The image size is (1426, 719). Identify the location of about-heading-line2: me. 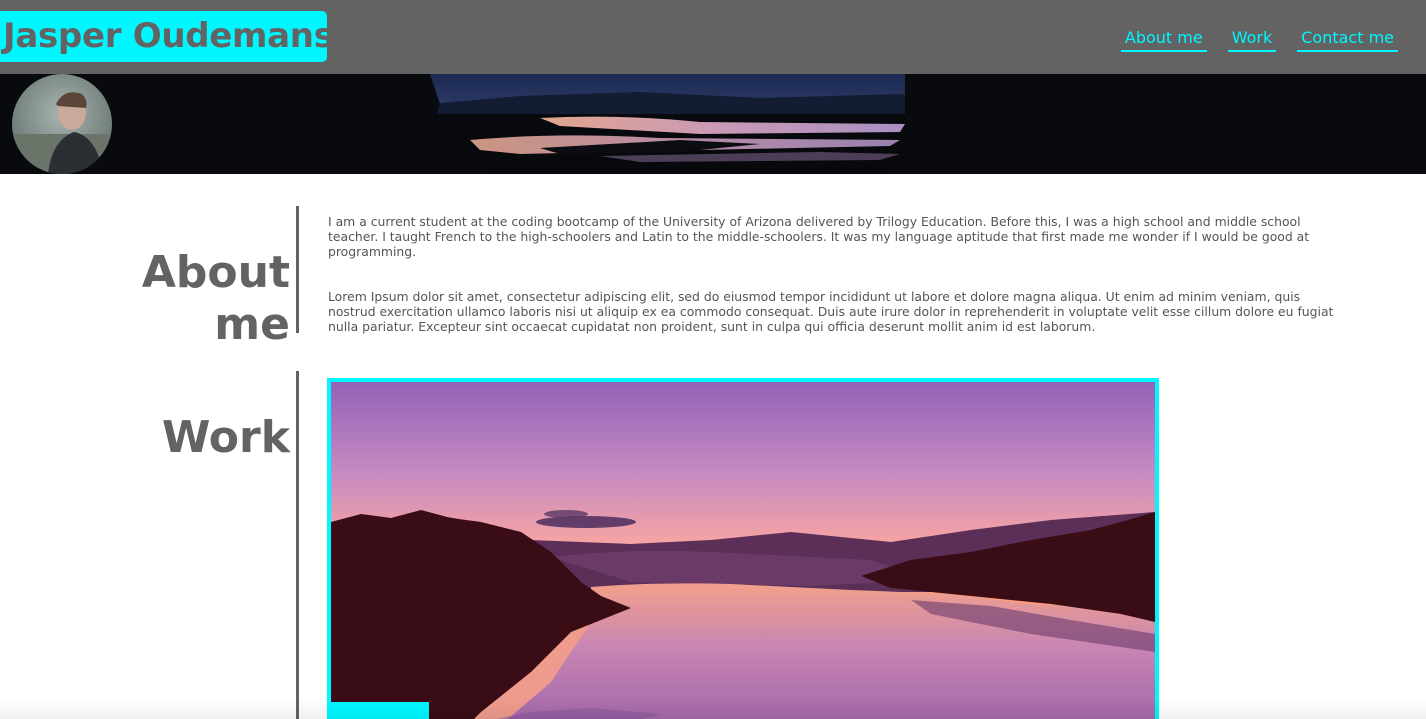
(252, 324).